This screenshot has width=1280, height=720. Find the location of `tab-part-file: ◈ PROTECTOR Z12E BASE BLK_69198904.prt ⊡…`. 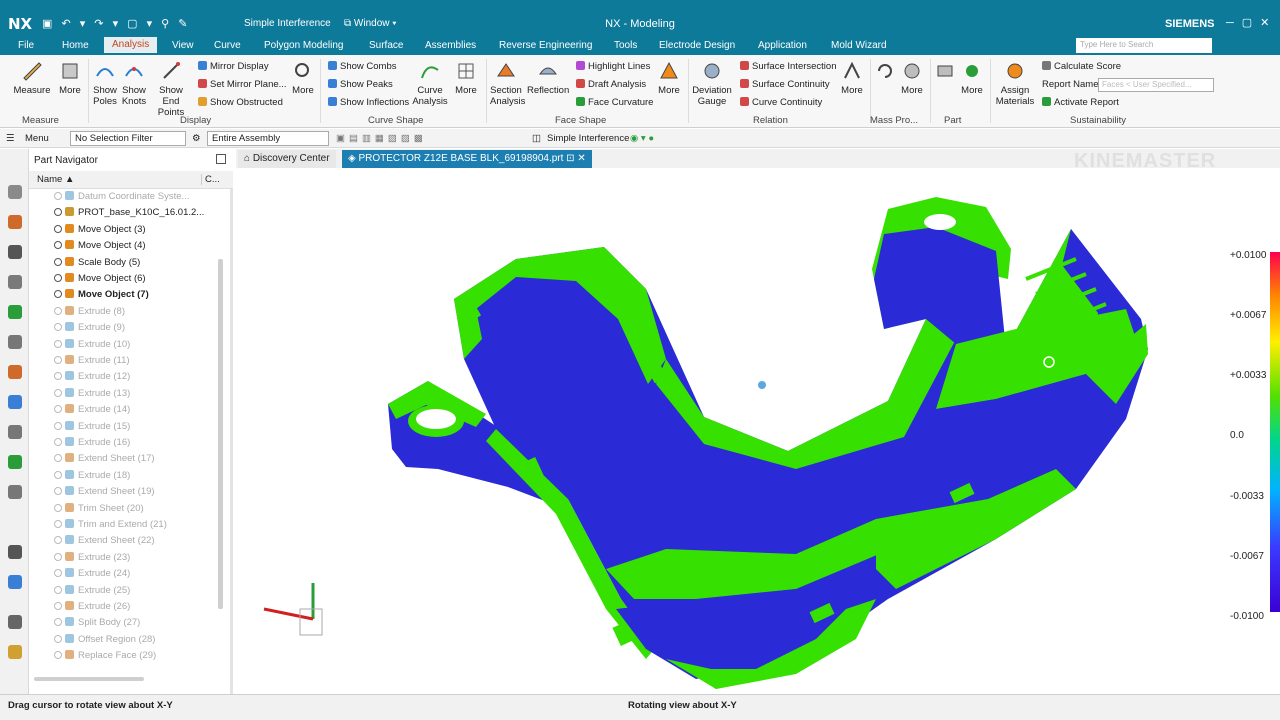

tab-part-file: ◈ PROTECTOR Z12E BASE BLK_69198904.prt ⊡… is located at coordinates (467, 159).